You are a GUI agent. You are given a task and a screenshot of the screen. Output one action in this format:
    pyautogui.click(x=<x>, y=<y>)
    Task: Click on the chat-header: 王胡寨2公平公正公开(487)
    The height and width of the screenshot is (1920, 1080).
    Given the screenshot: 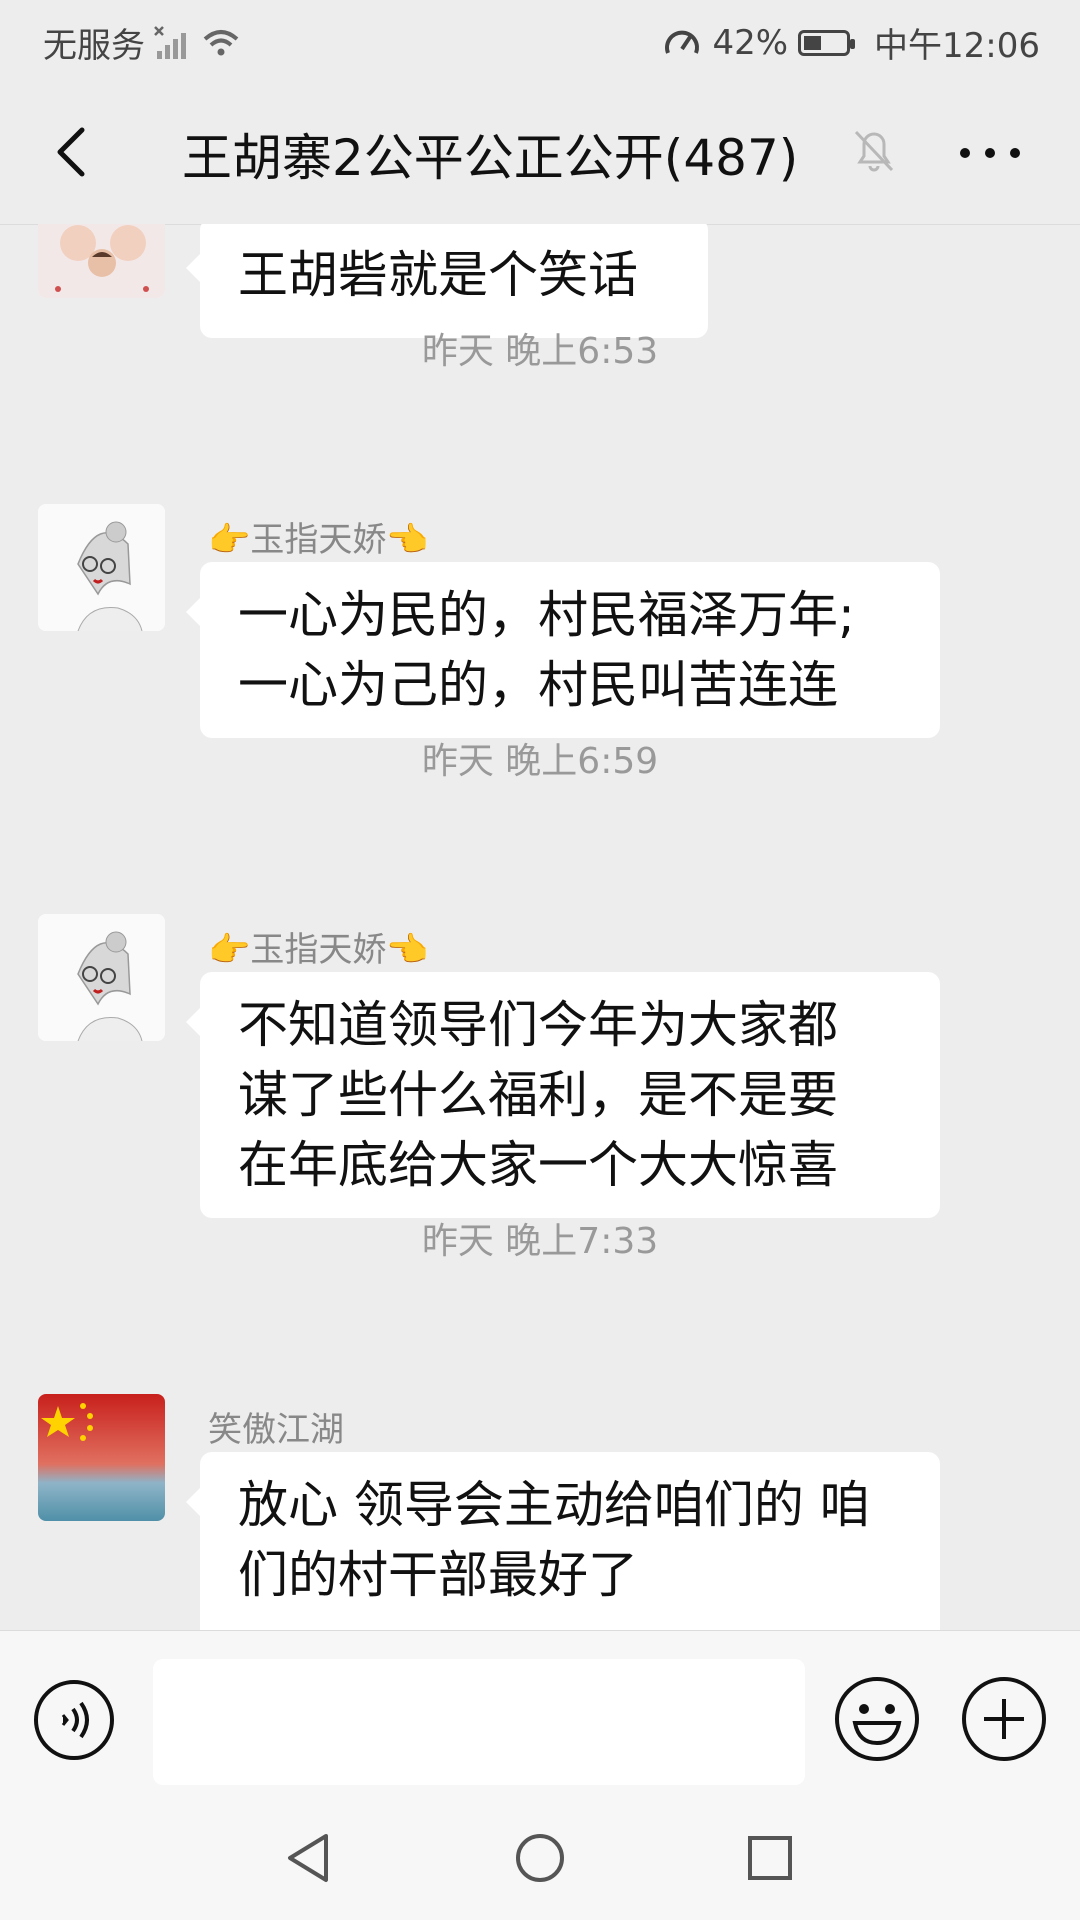 What is the action you would take?
    pyautogui.click(x=540, y=152)
    